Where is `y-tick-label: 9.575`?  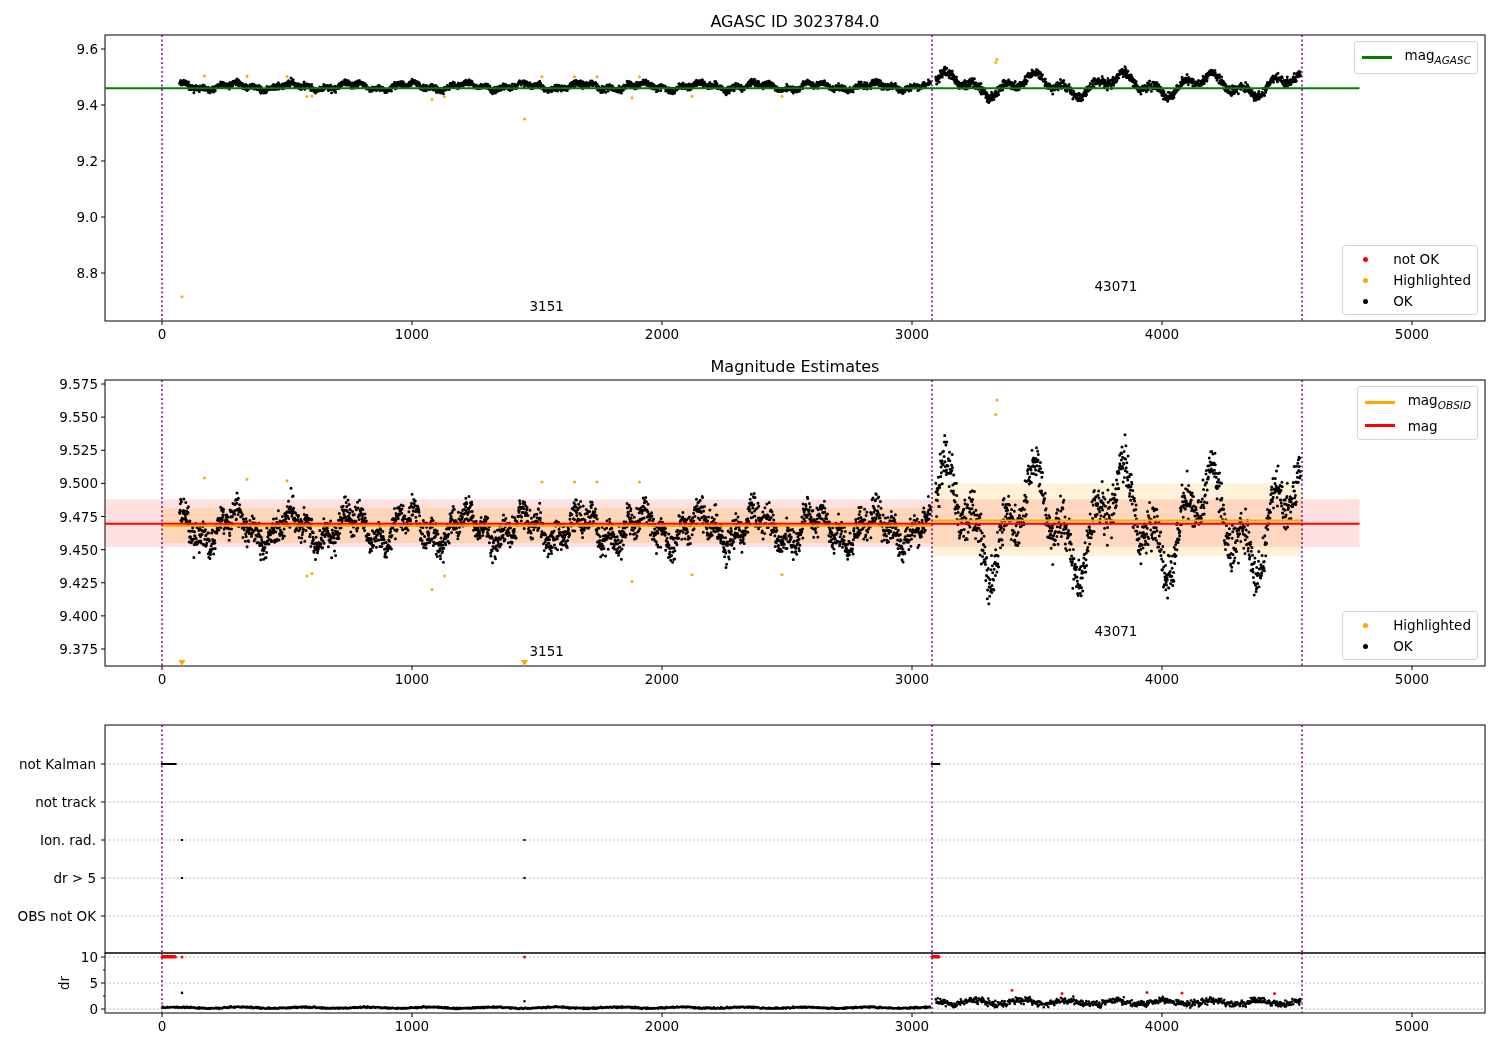 y-tick-label: 9.575 is located at coordinates (78, 384).